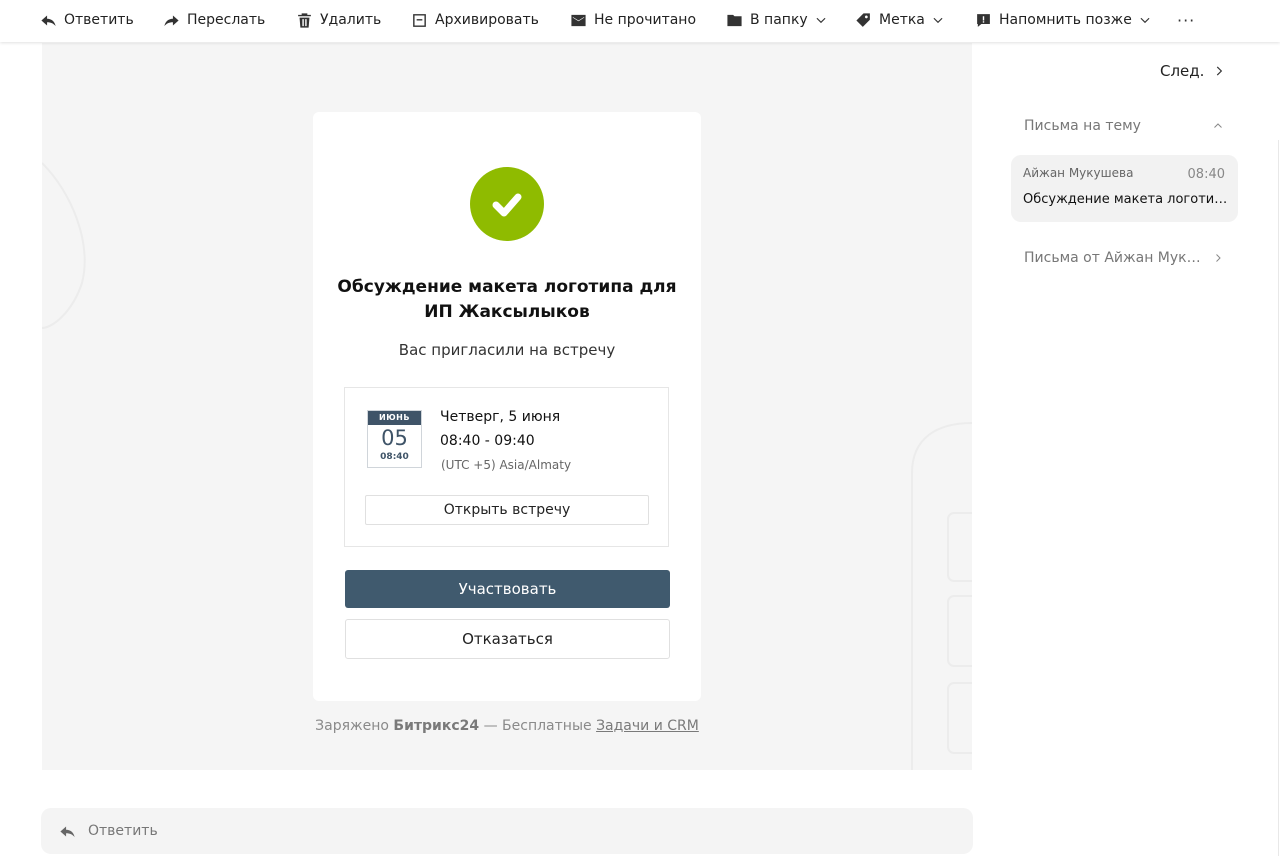 This screenshot has height=856, width=1280. I want to click on calendar-icon: ИЮНЬ 05 08:40, so click(394, 439).